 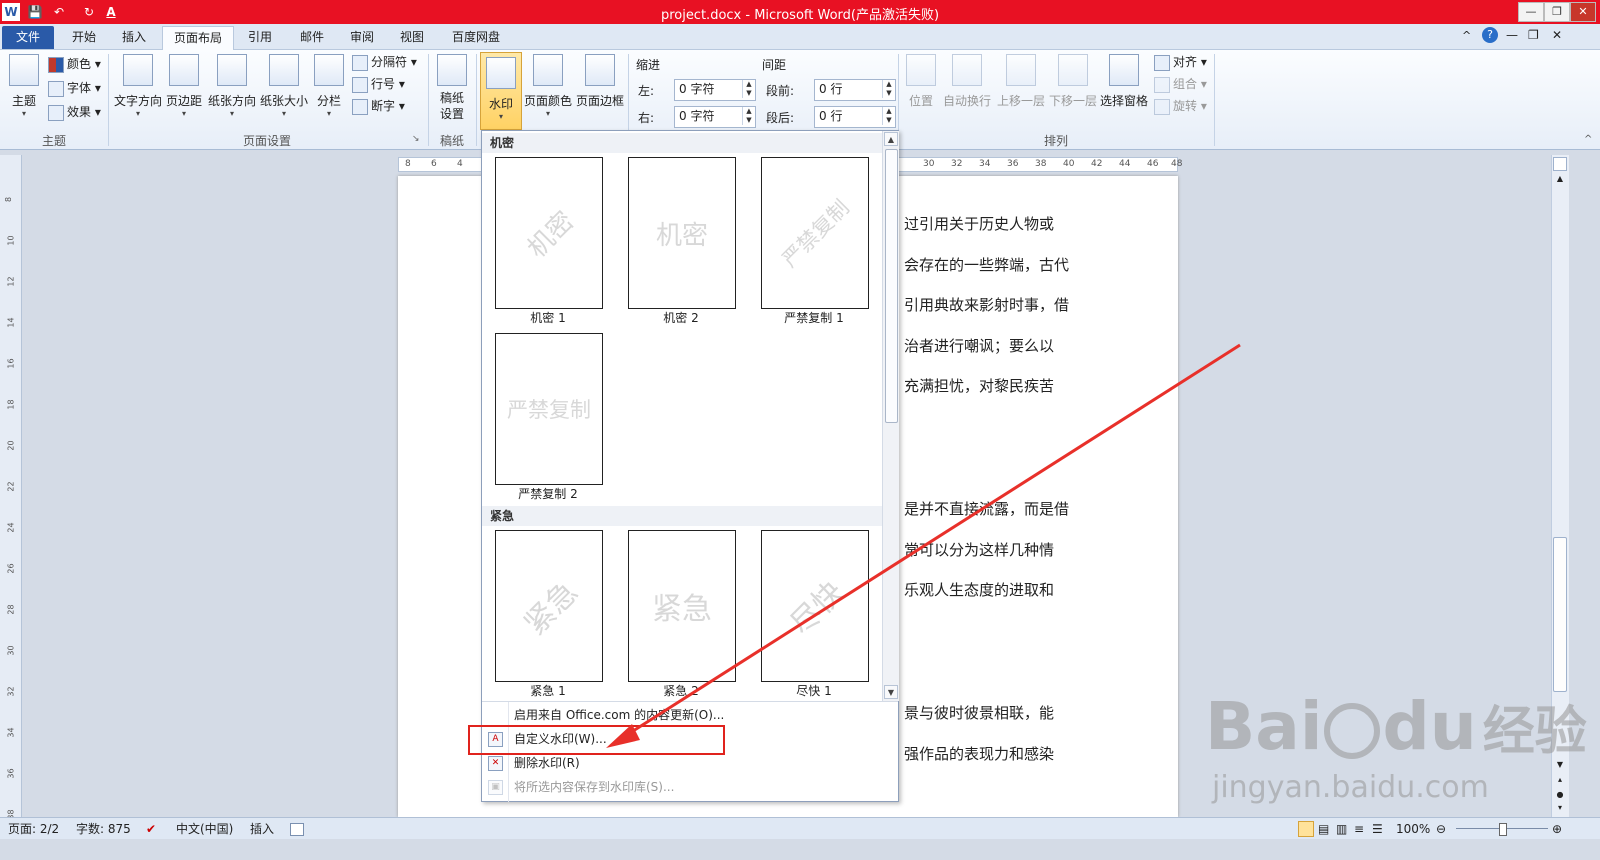 I want to click on arrow-head, so click(x=623, y=736).